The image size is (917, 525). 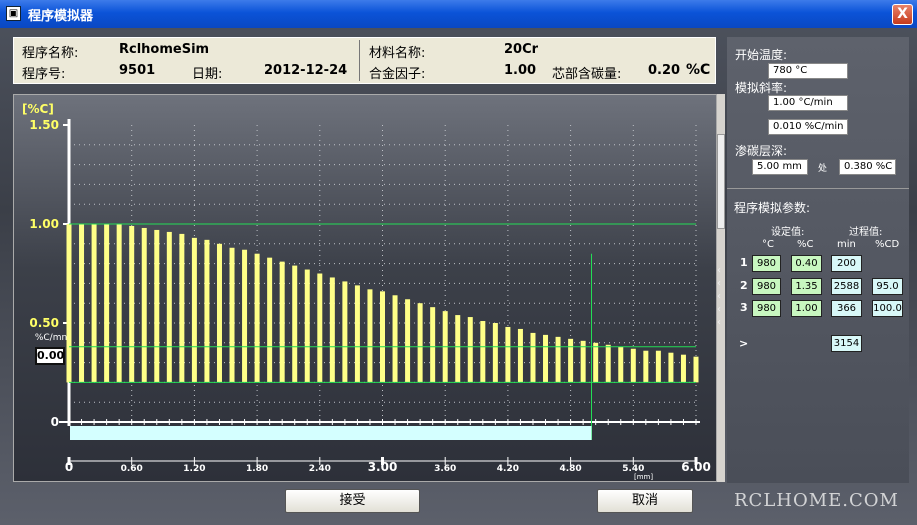 I want to click on x-tick-label: 0.60, so click(x=132, y=469).